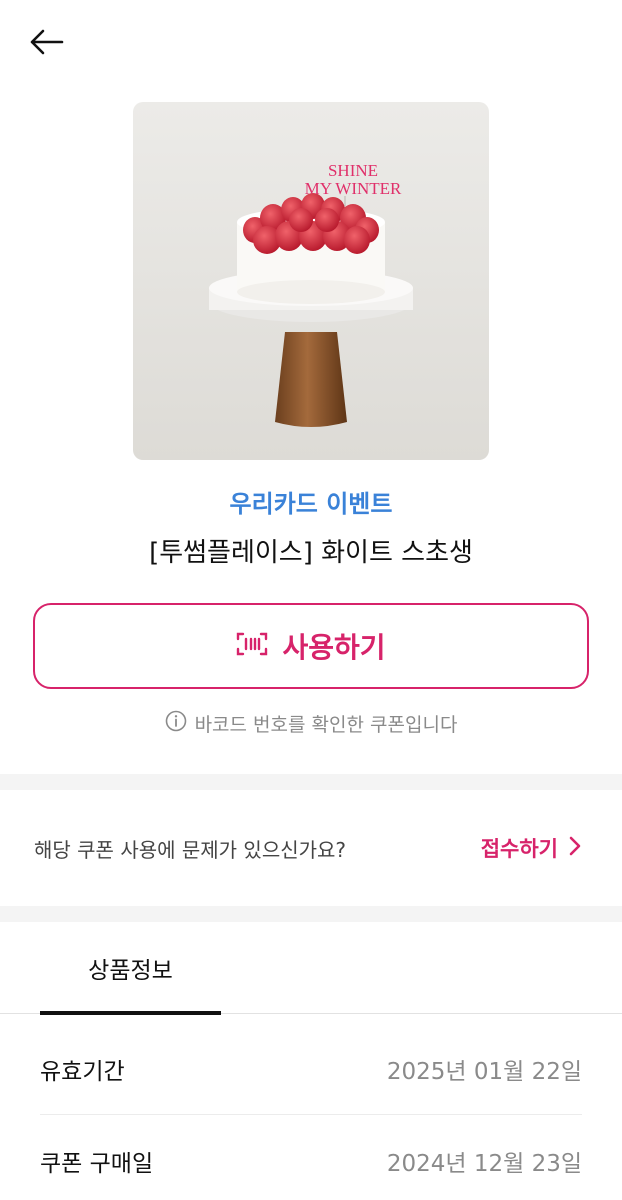  I want to click on info-row-purchase-date: 쿠폰 구매일 2024년 12월 23일, so click(311, 1157).